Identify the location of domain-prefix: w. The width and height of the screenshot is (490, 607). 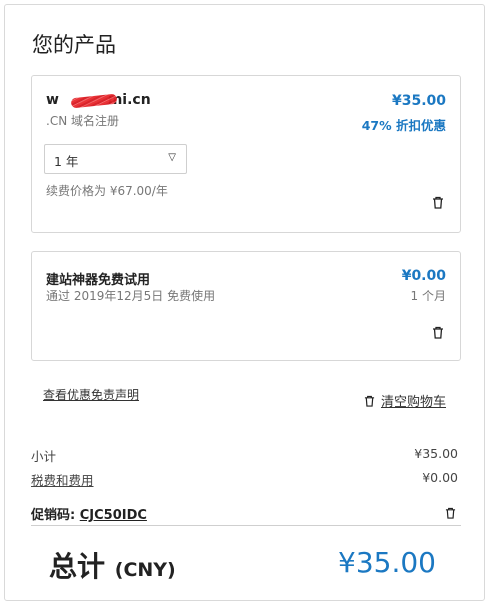
(52, 100).